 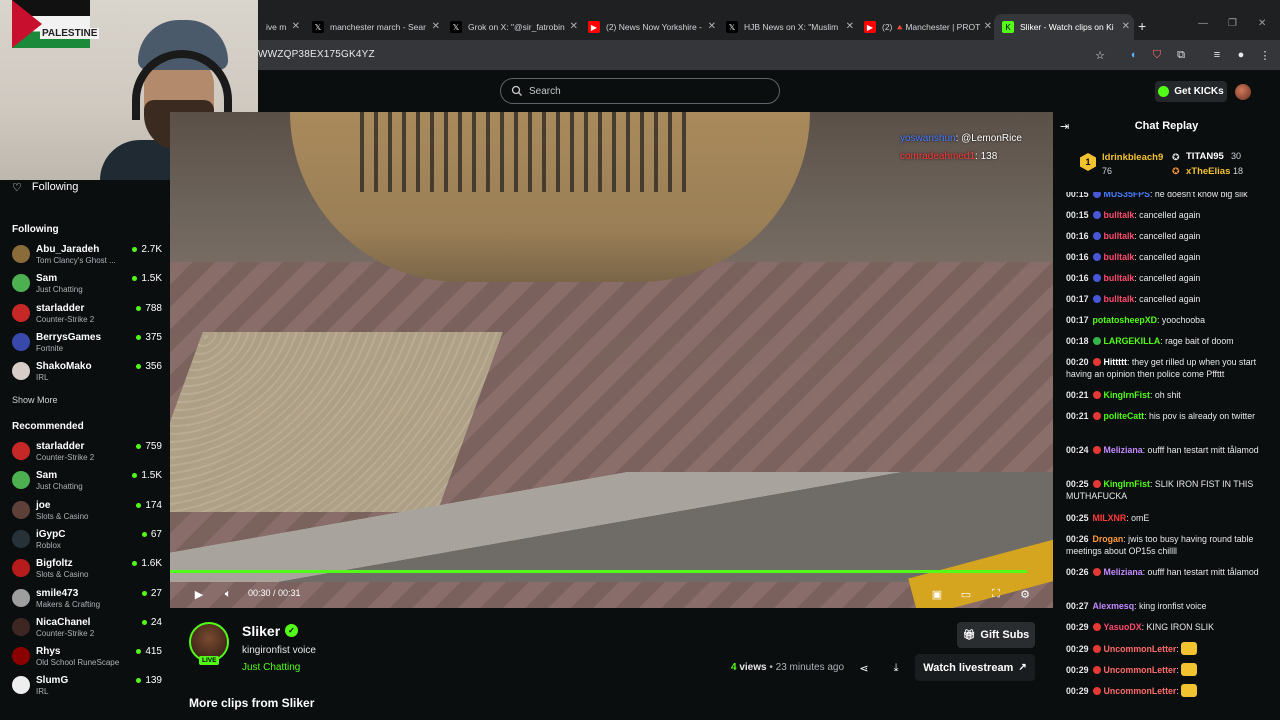 I want to click on chat-username: politeCatt, so click(x=1124, y=416).